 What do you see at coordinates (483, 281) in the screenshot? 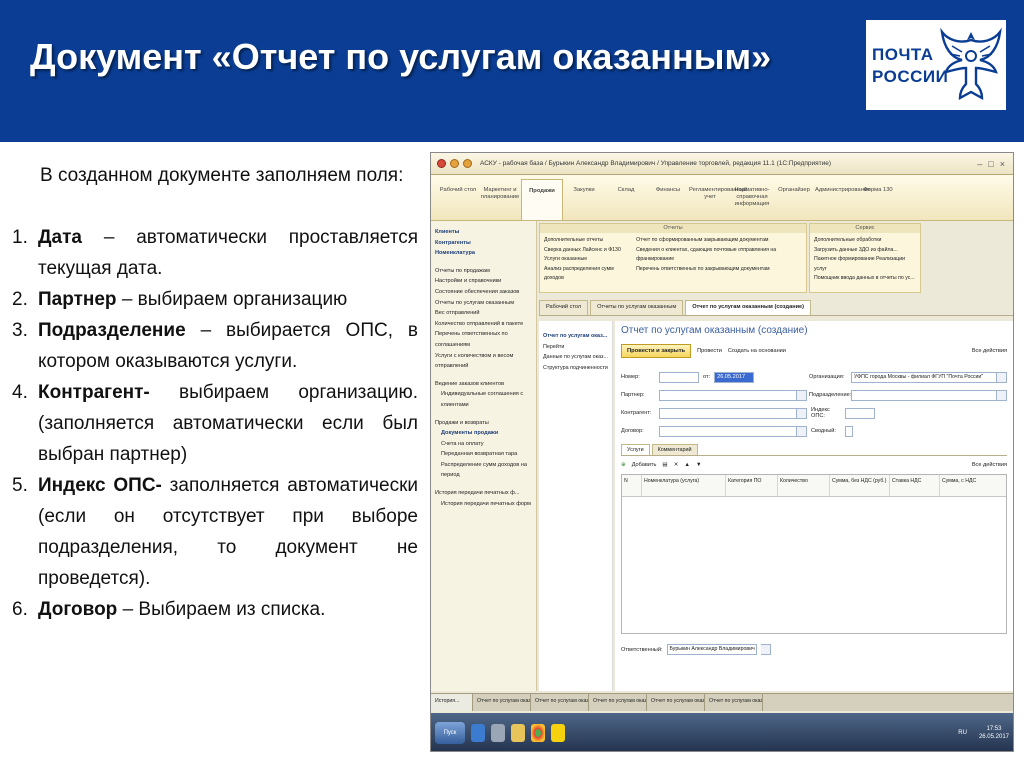
I see `sidebar-item: Настройки и справочники` at bounding box center [483, 281].